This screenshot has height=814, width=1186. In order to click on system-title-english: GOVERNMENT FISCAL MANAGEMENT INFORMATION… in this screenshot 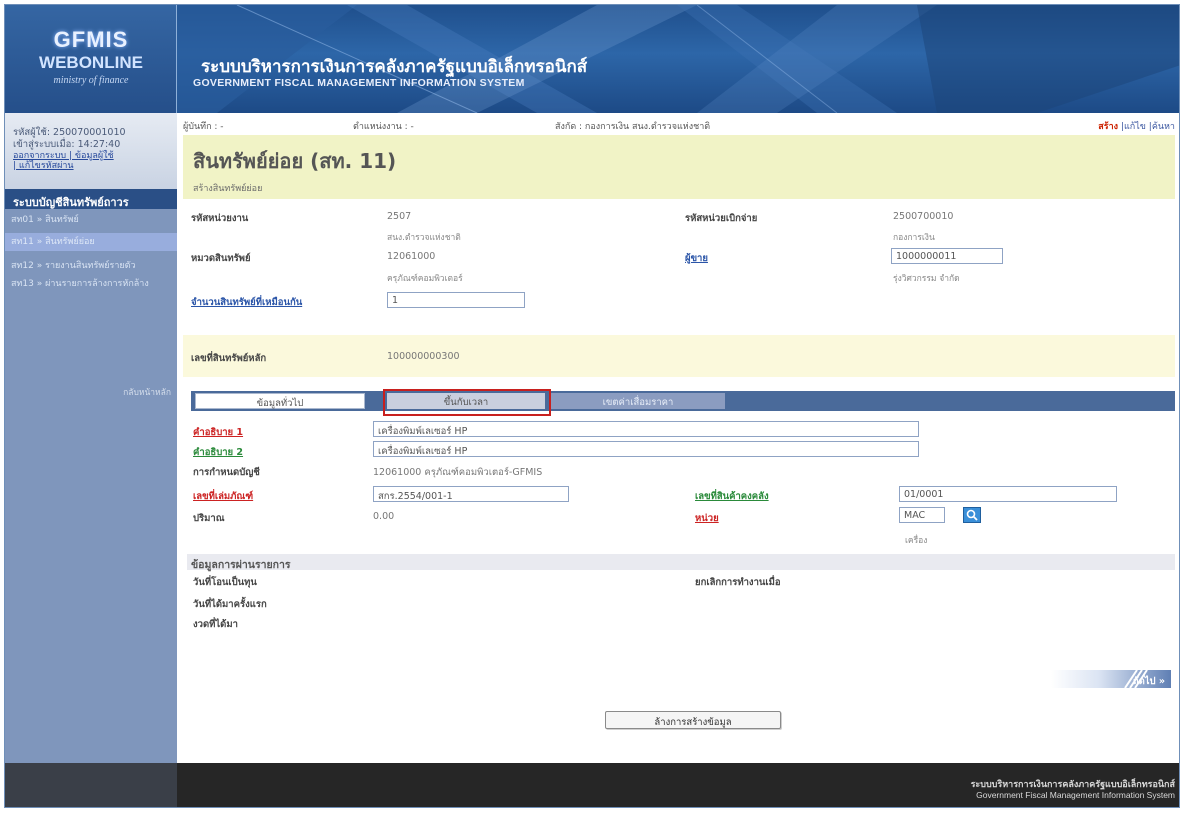, I will do `click(359, 83)`.